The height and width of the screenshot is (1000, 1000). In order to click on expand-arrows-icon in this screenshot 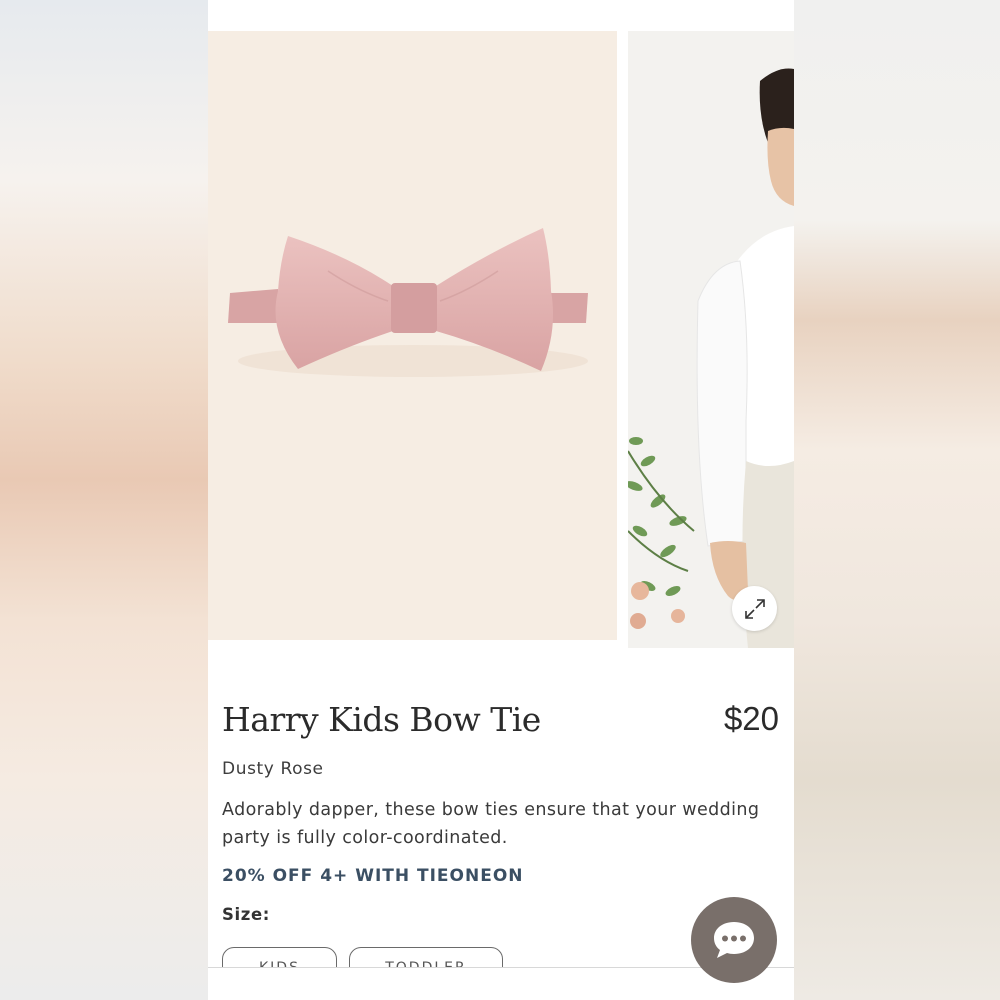, I will do `click(754, 608)`.